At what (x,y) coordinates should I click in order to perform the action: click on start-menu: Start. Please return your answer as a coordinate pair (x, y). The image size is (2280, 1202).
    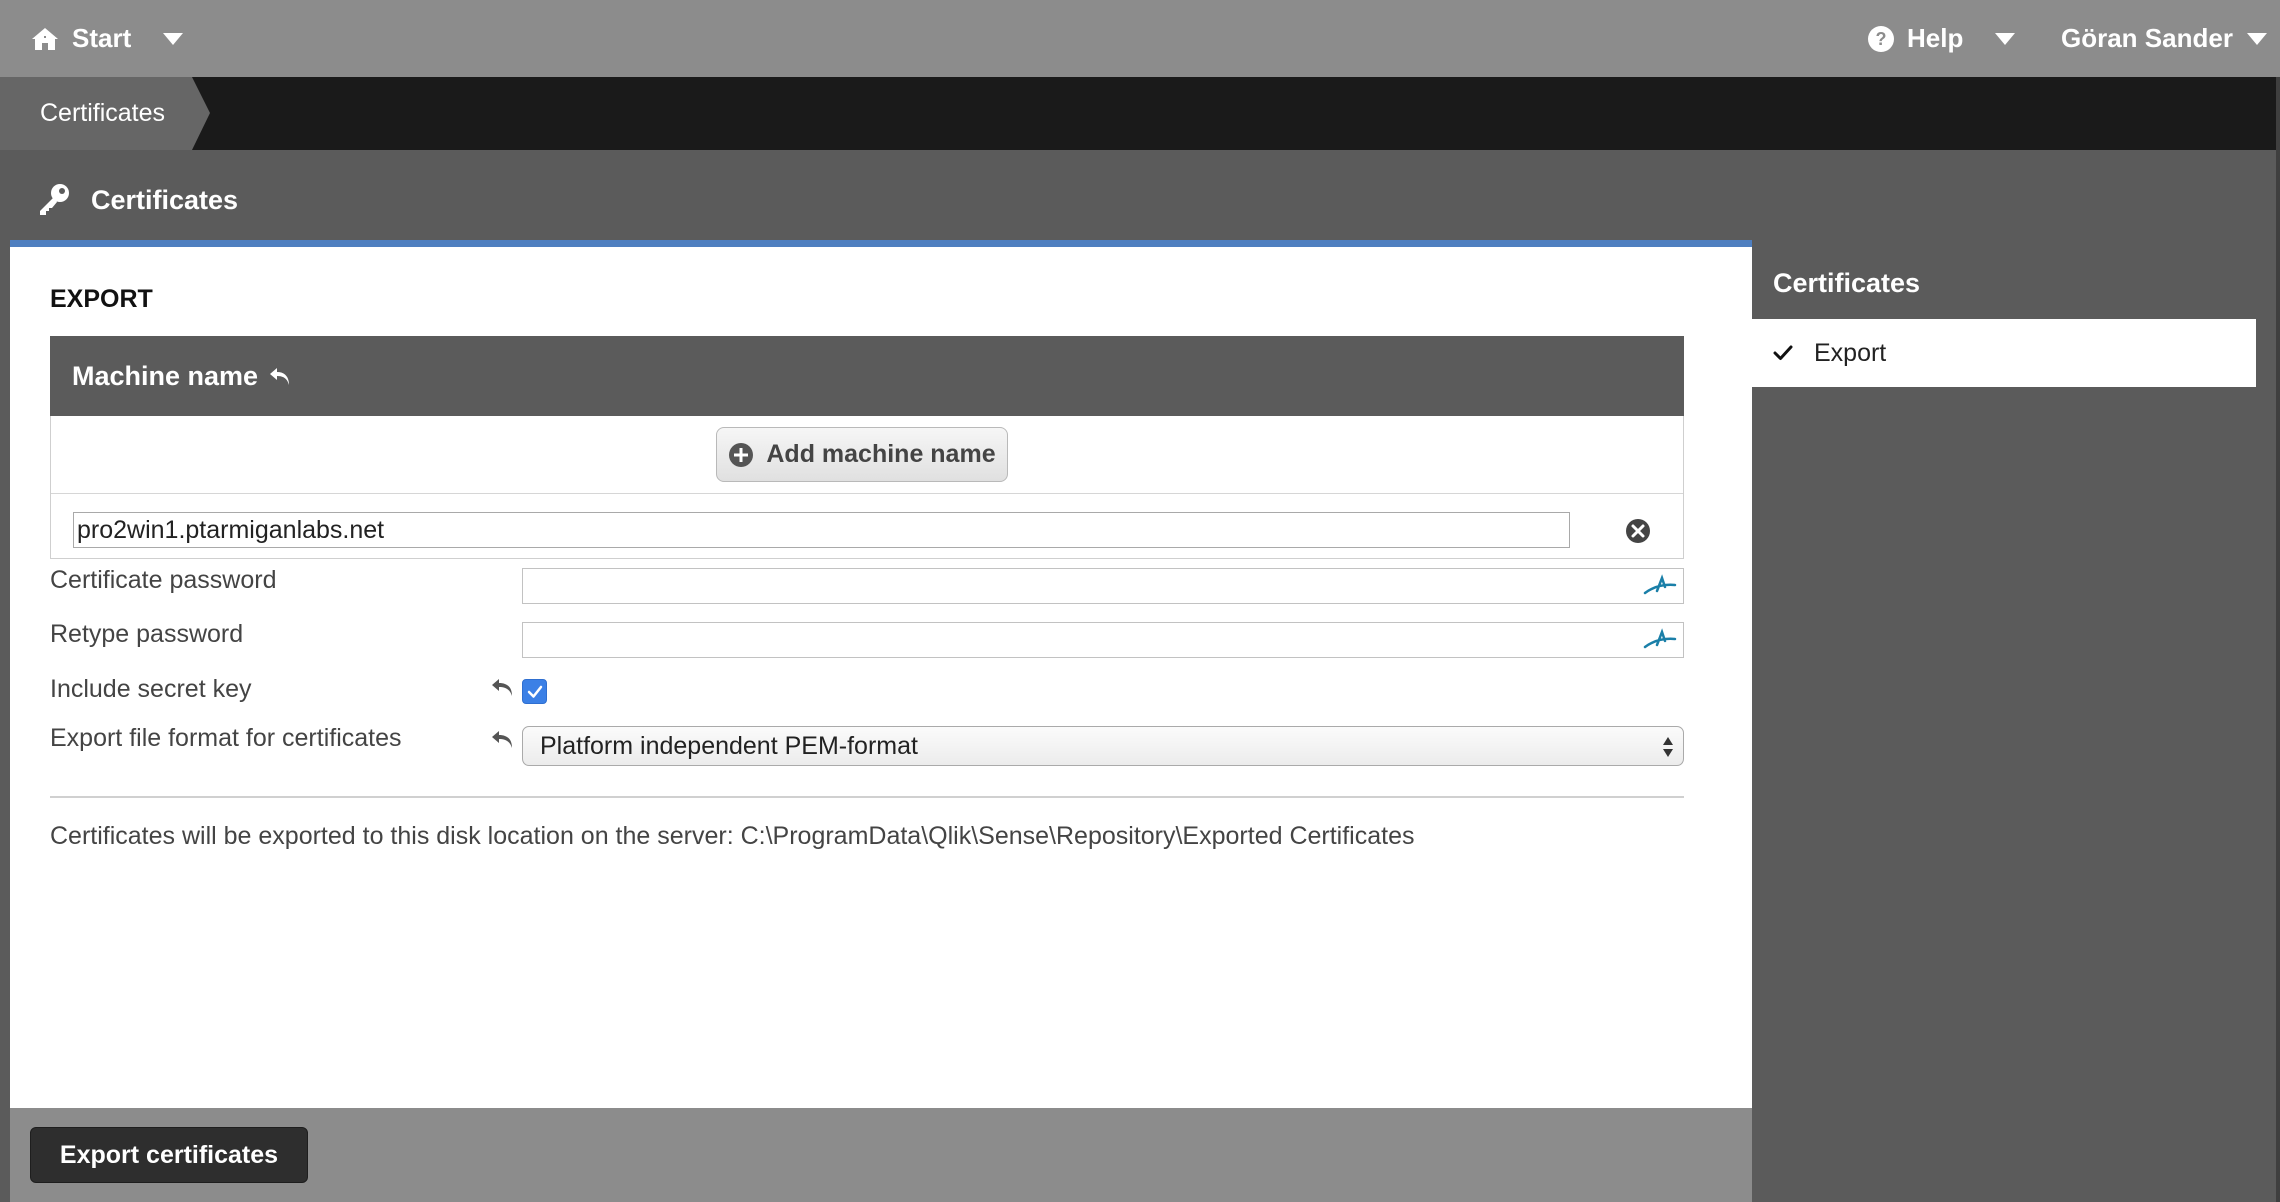
    Looking at the image, I should click on (107, 38).